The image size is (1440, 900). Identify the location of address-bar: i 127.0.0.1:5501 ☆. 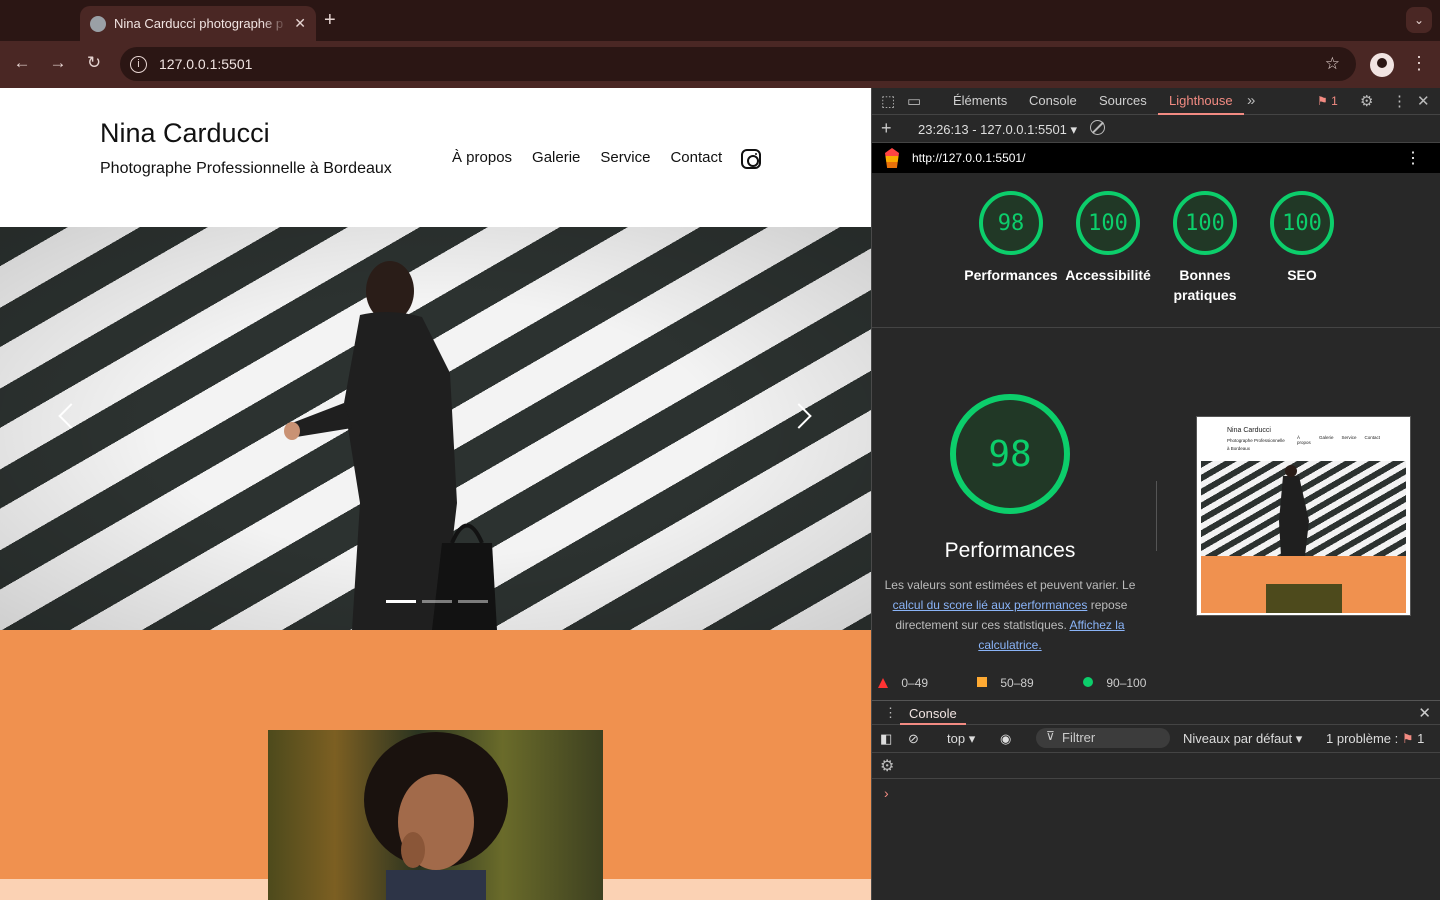
(738, 64).